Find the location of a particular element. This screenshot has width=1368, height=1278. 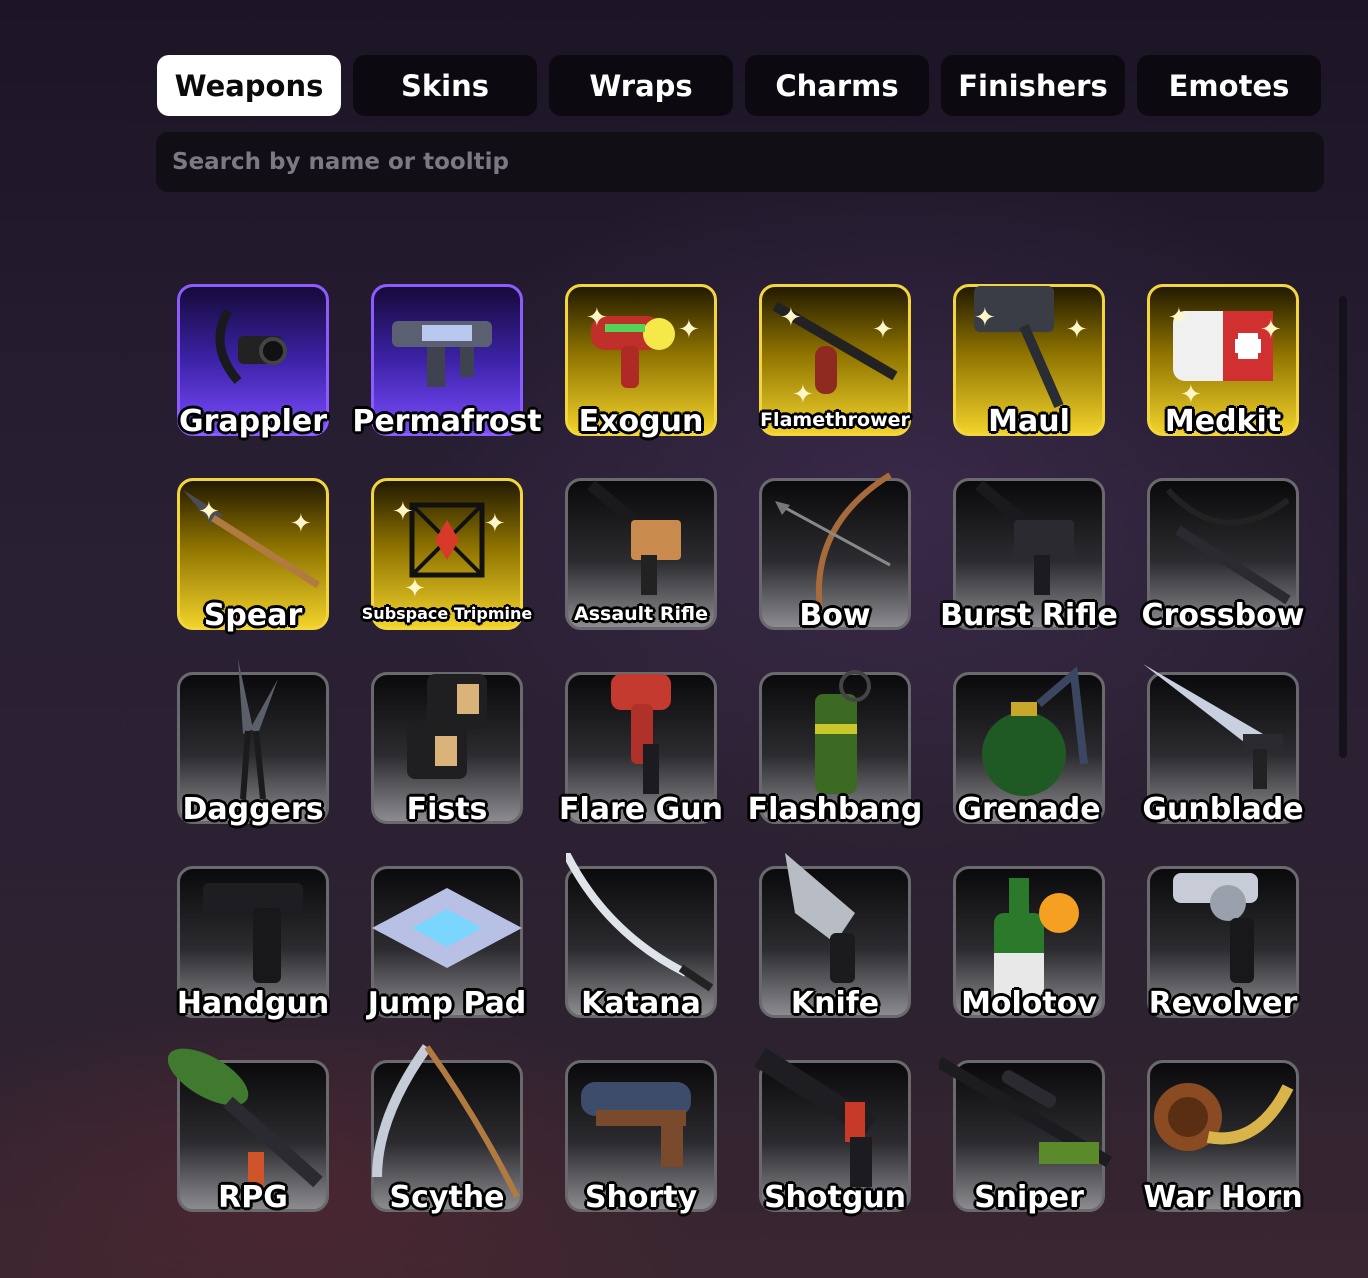

crossbow-icon is located at coordinates (1223, 542).